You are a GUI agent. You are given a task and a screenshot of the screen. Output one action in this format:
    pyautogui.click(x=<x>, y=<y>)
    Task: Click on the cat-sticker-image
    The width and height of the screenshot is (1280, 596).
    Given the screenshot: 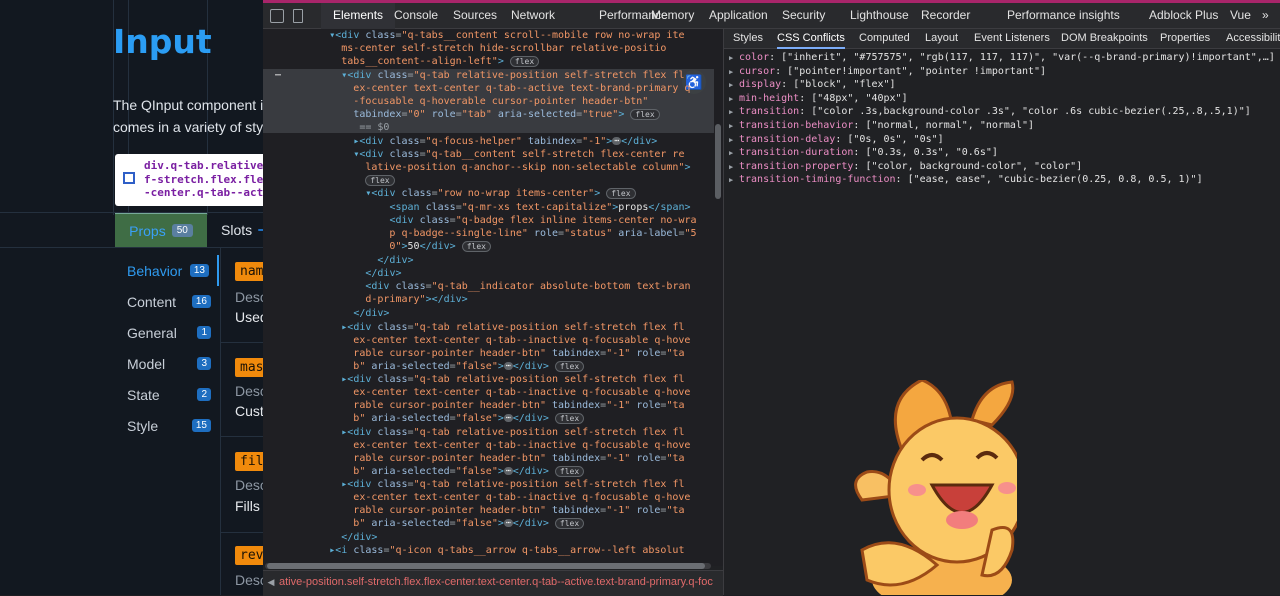 What is the action you would take?
    pyautogui.click(x=935, y=487)
    